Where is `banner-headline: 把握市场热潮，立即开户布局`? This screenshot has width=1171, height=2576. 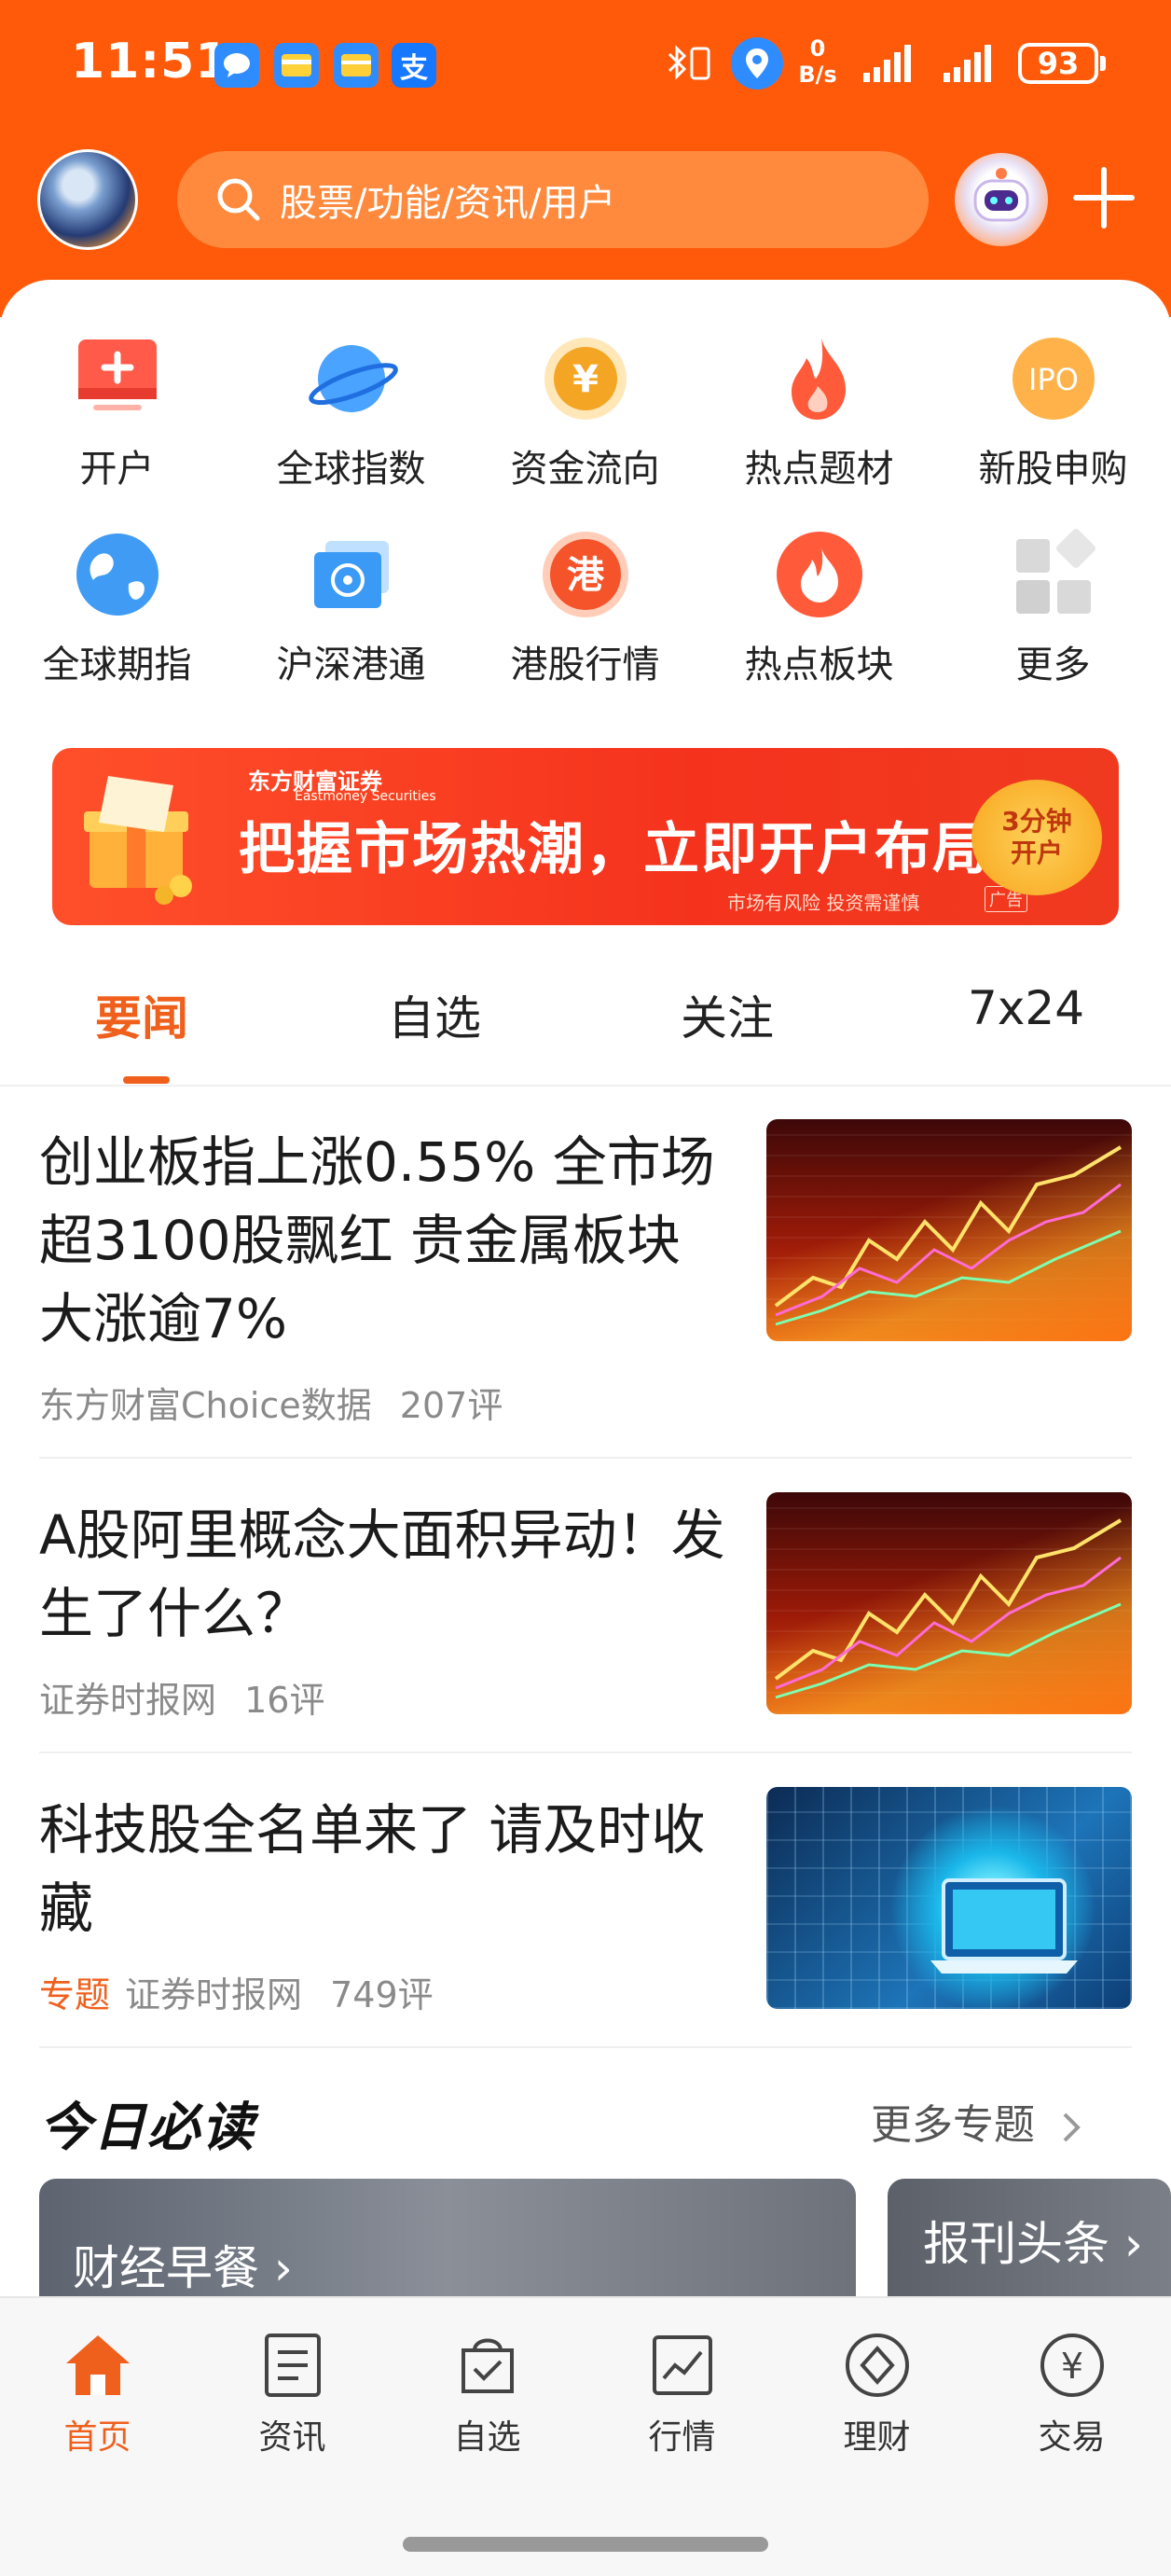 banner-headline: 把握市场热潮，立即开户布局 is located at coordinates (614, 849).